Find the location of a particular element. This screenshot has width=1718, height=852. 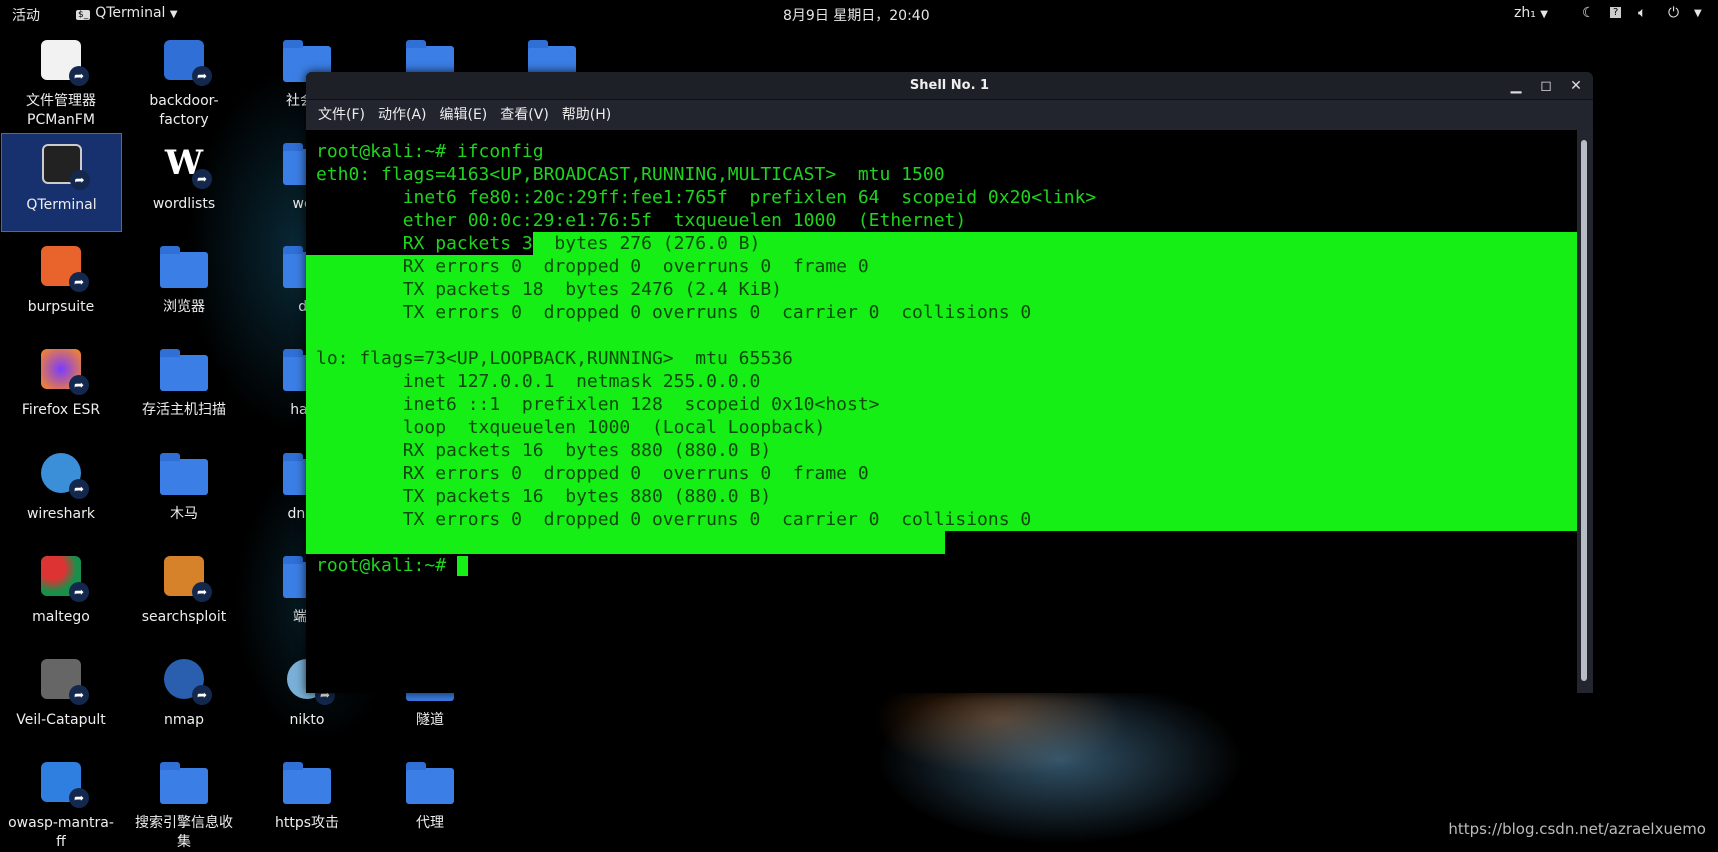

minimize-button: ▁ is located at coordinates (1516, 86).